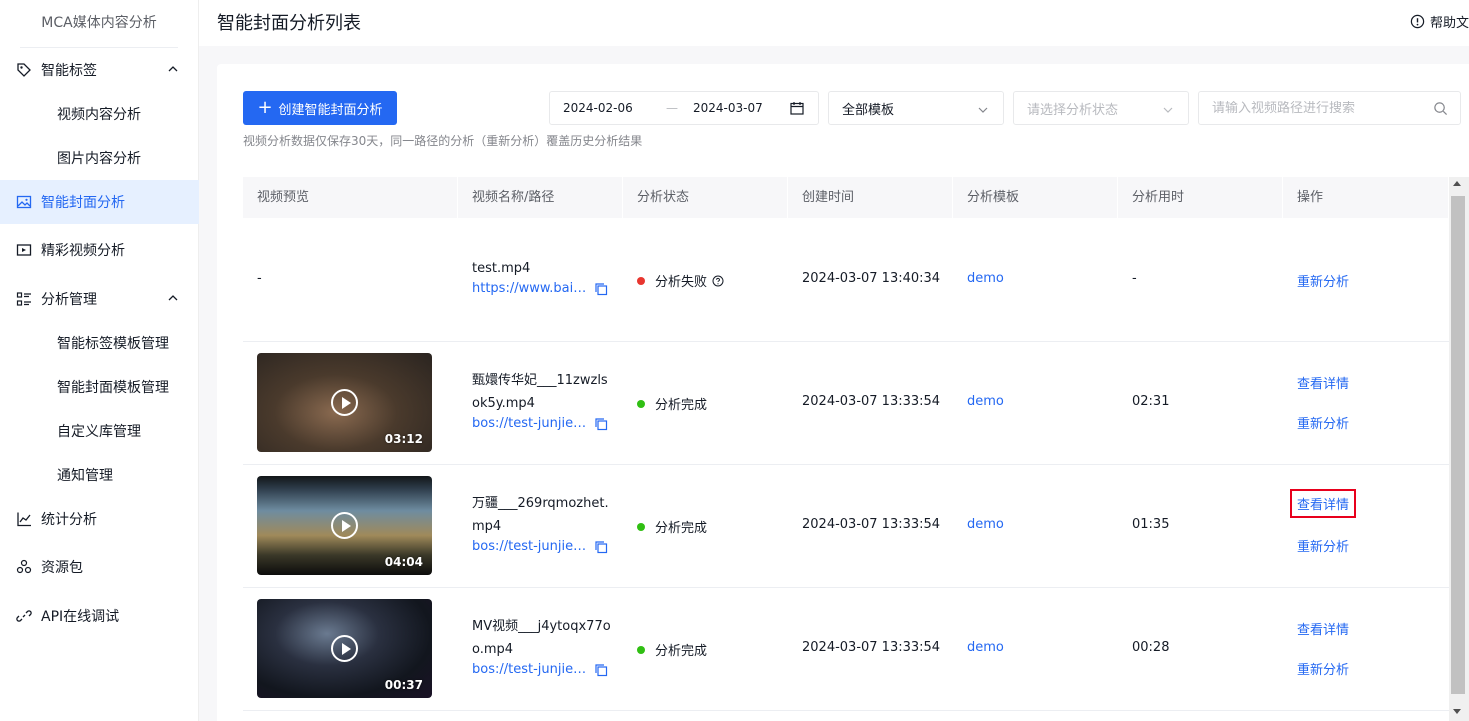  What do you see at coordinates (24, 202) in the screenshot?
I see `image-icon` at bounding box center [24, 202].